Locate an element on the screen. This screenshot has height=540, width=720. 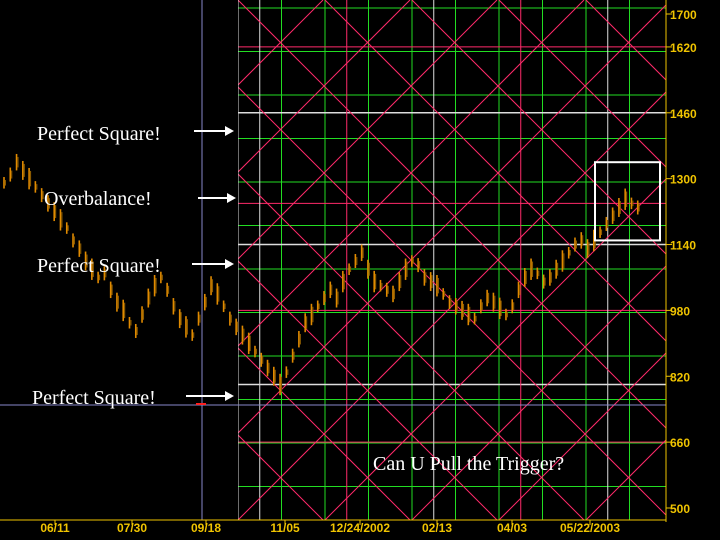
y-tick-label: 820 is located at coordinates (680, 377).